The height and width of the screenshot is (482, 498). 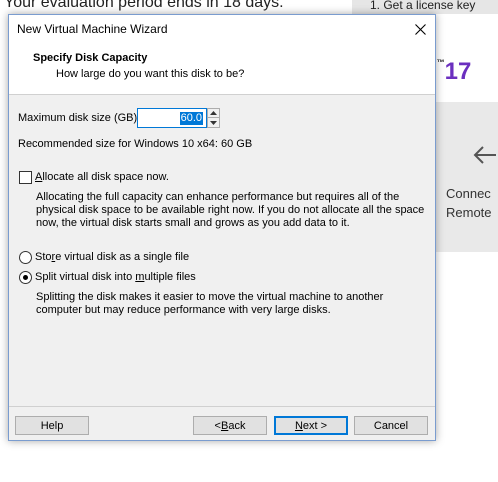 I want to click on multiple-files-radio, so click(x=25, y=277).